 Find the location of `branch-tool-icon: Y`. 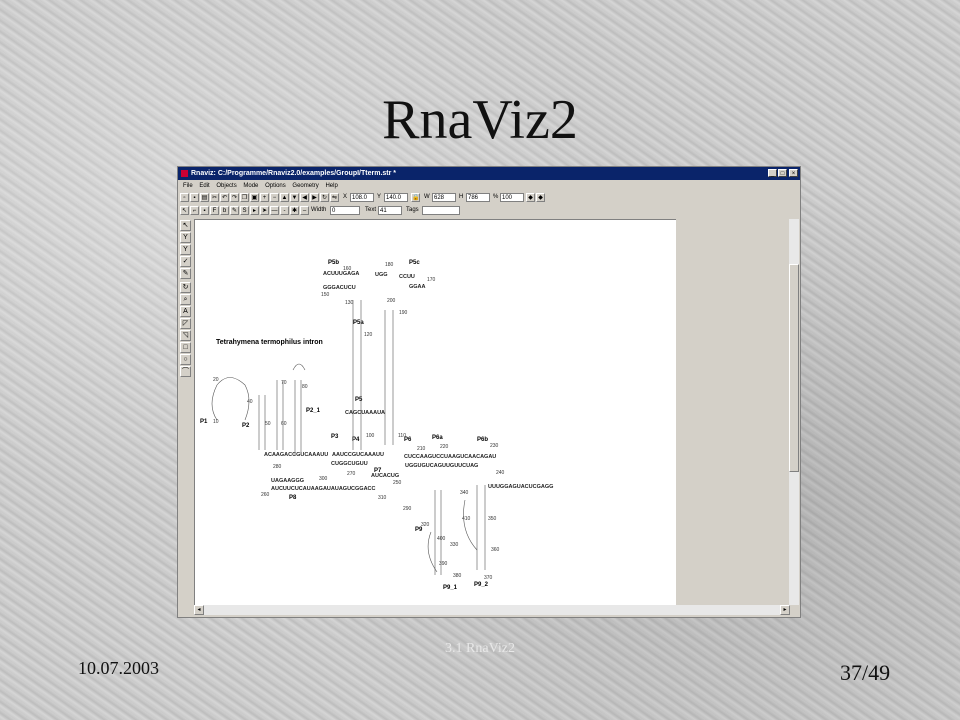

branch-tool-icon: Y is located at coordinates (185, 237).